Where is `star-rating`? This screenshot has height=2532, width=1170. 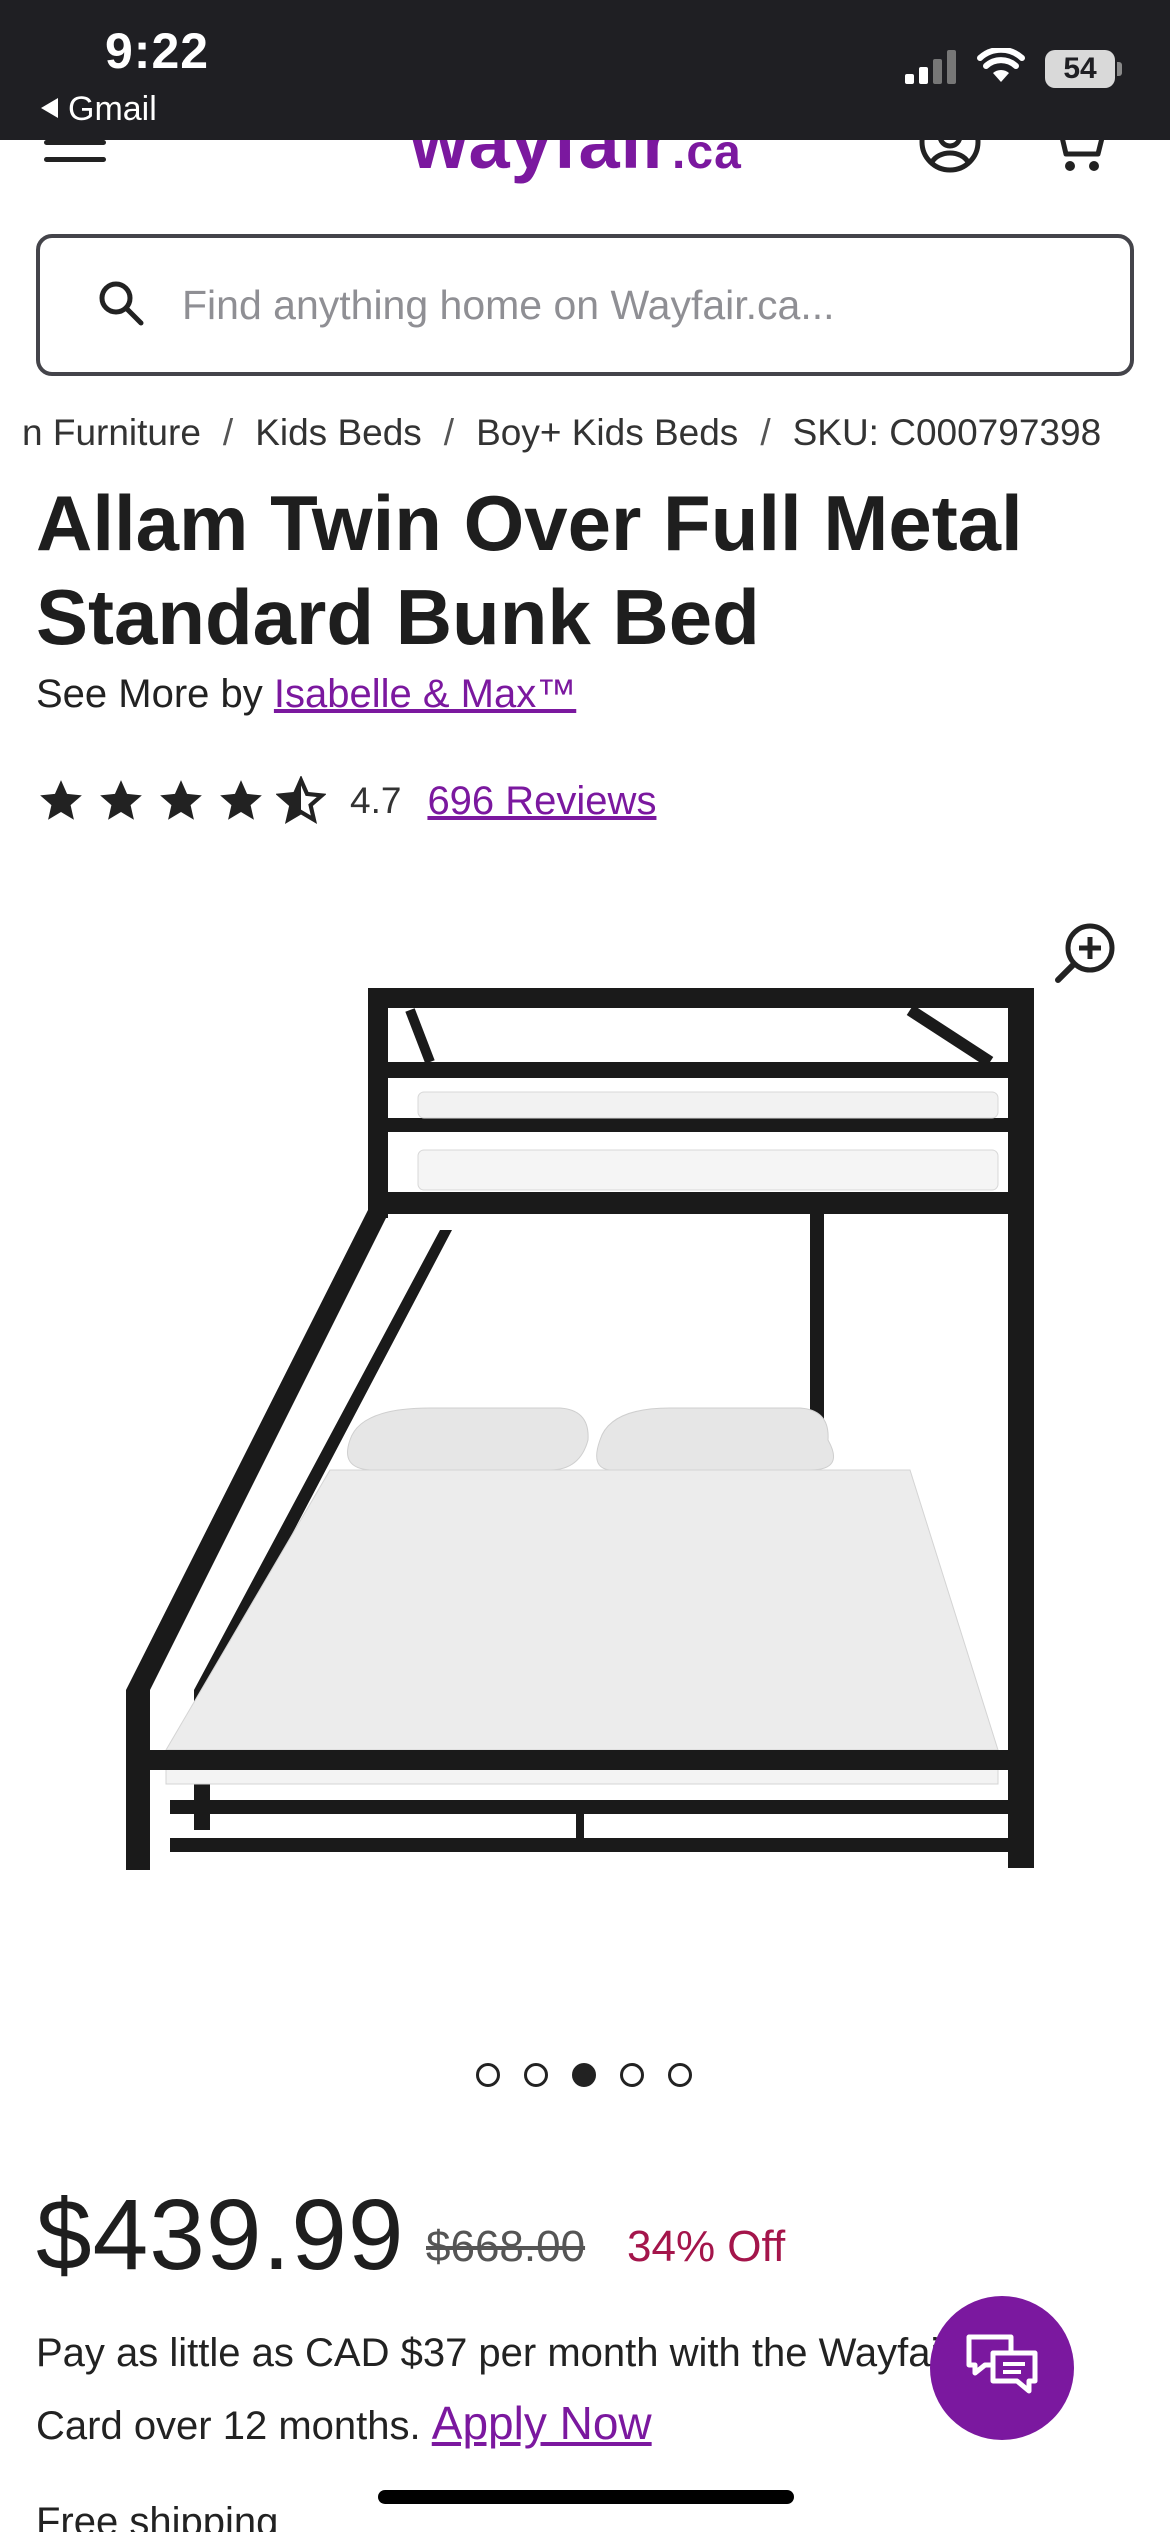 star-rating is located at coordinates (181, 801).